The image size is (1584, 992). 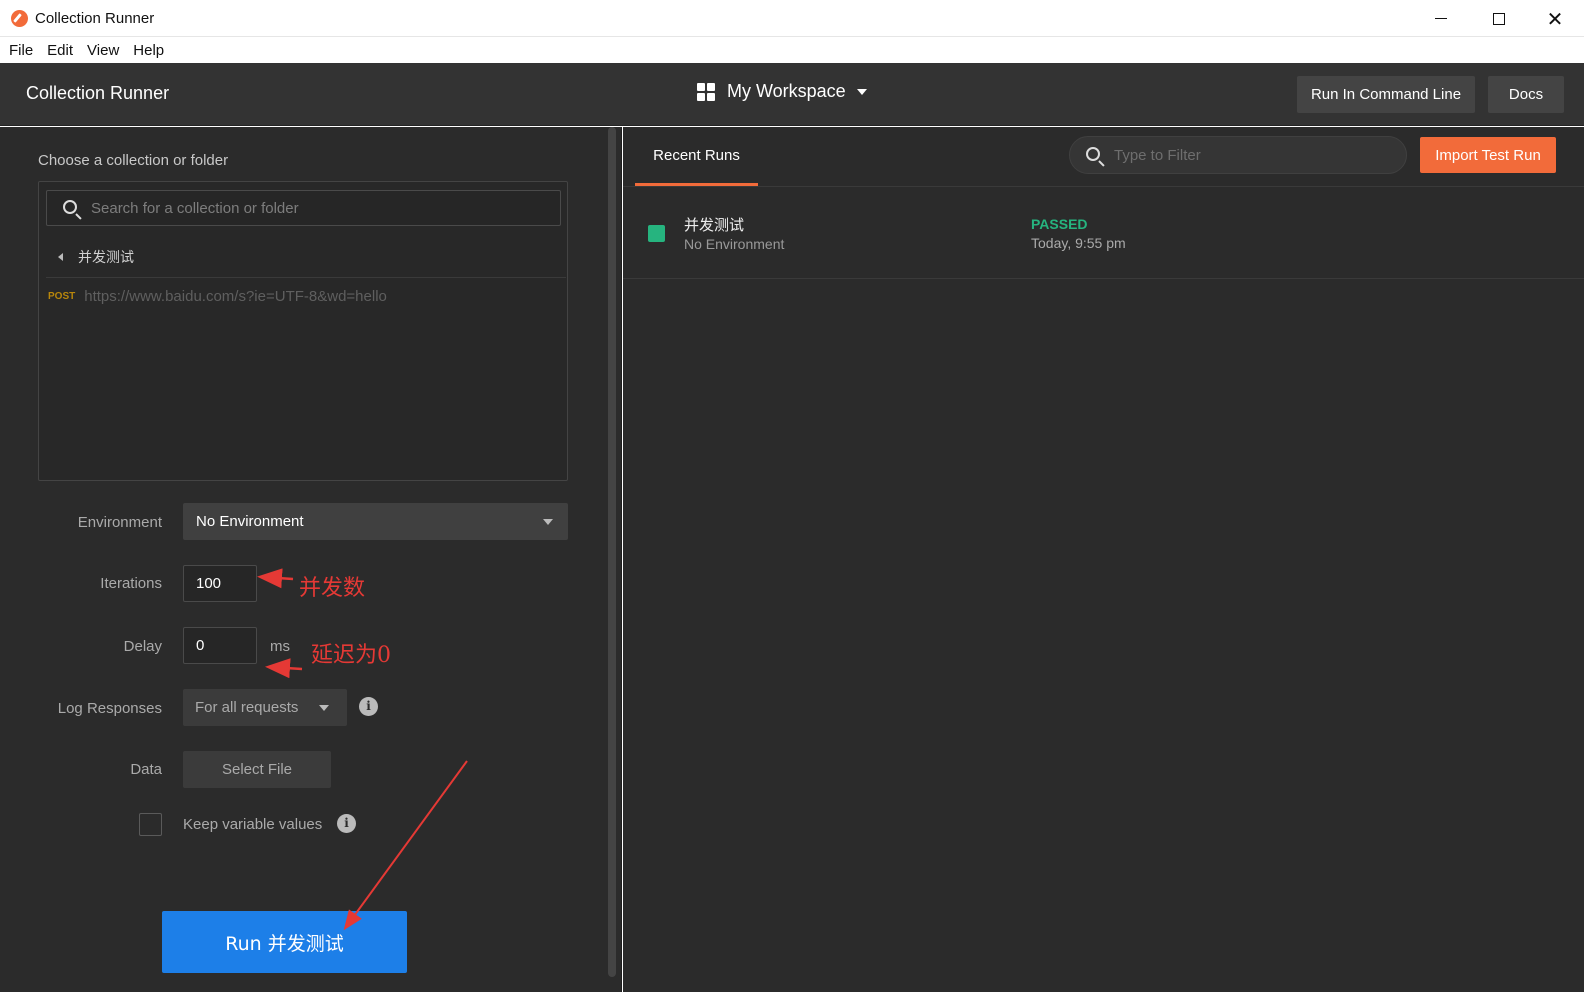 I want to click on run-timestamp: Today, 9:55 pm, so click(x=1078, y=243).